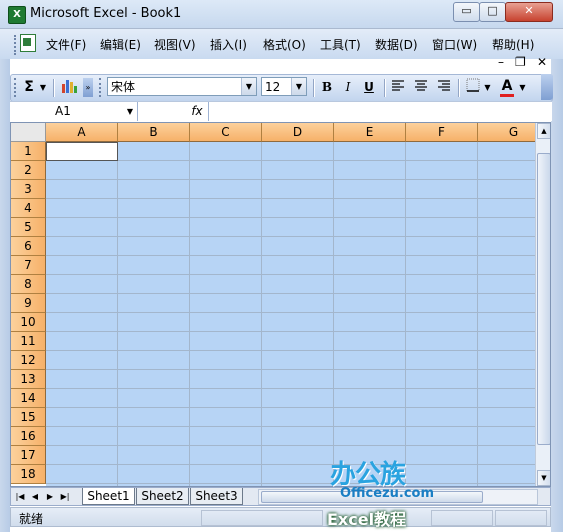 Image resolution: width=563 pixels, height=532 pixels. What do you see at coordinates (28, 341) in the screenshot?
I see `row-header-11: 11` at bounding box center [28, 341].